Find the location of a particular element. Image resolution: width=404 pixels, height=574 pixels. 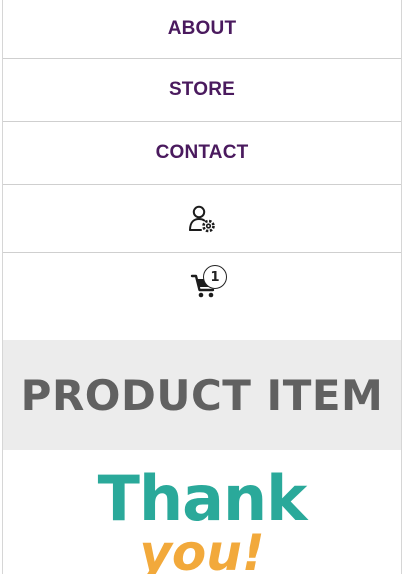

page-title: PRODUCT ITEM is located at coordinates (202, 395).